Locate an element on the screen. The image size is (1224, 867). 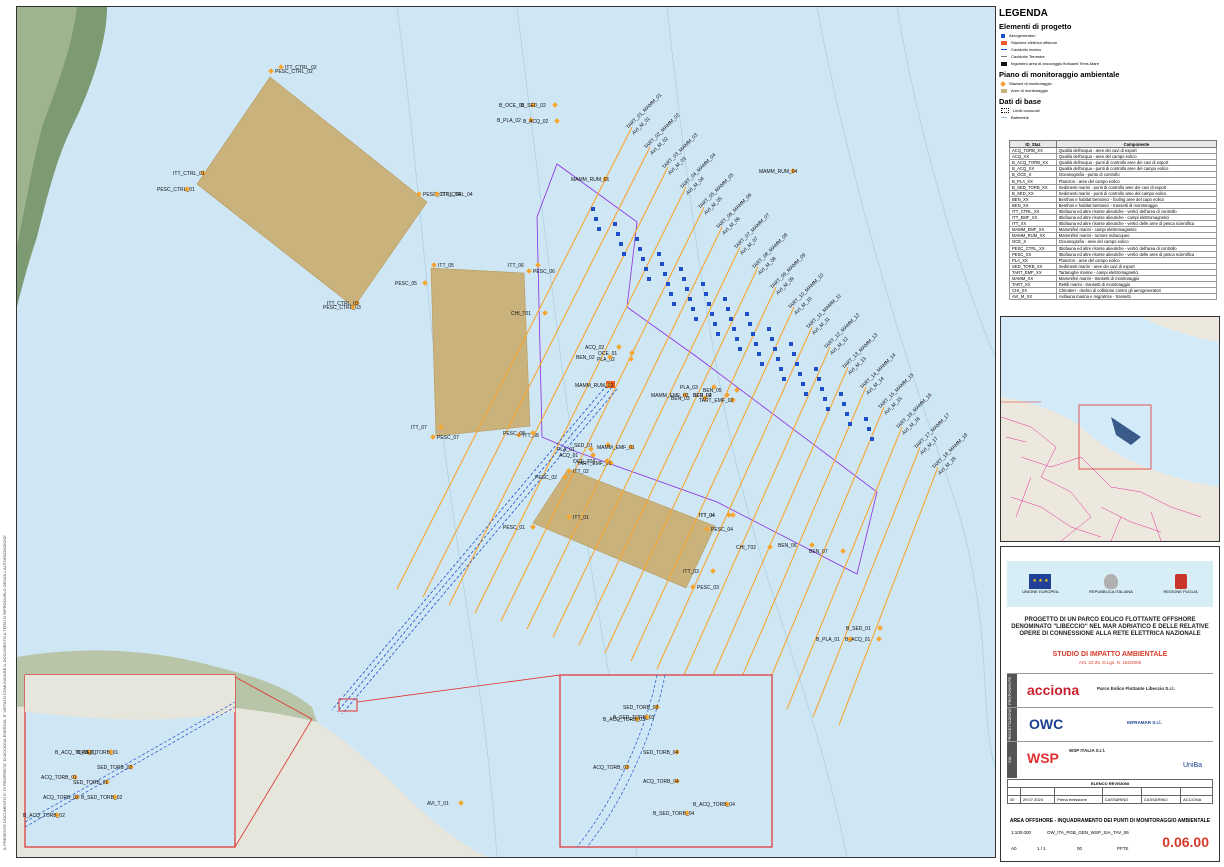
station-label: B_SED_01 is located at coordinates (858, 629).